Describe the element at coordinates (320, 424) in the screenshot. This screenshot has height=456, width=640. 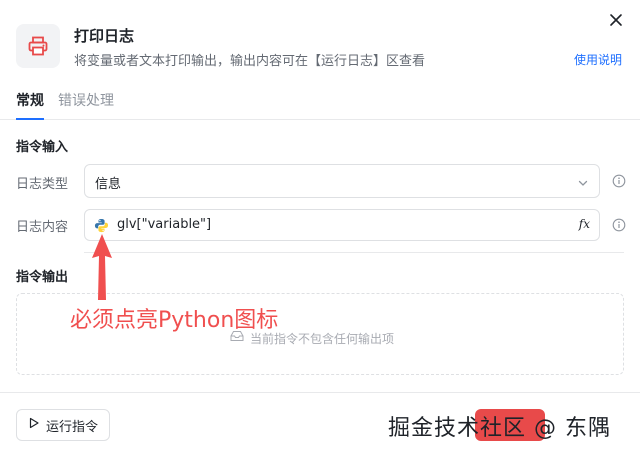
I see `dialog-footer: 运行指令 掘金技术社区 @ 东隅` at that location.